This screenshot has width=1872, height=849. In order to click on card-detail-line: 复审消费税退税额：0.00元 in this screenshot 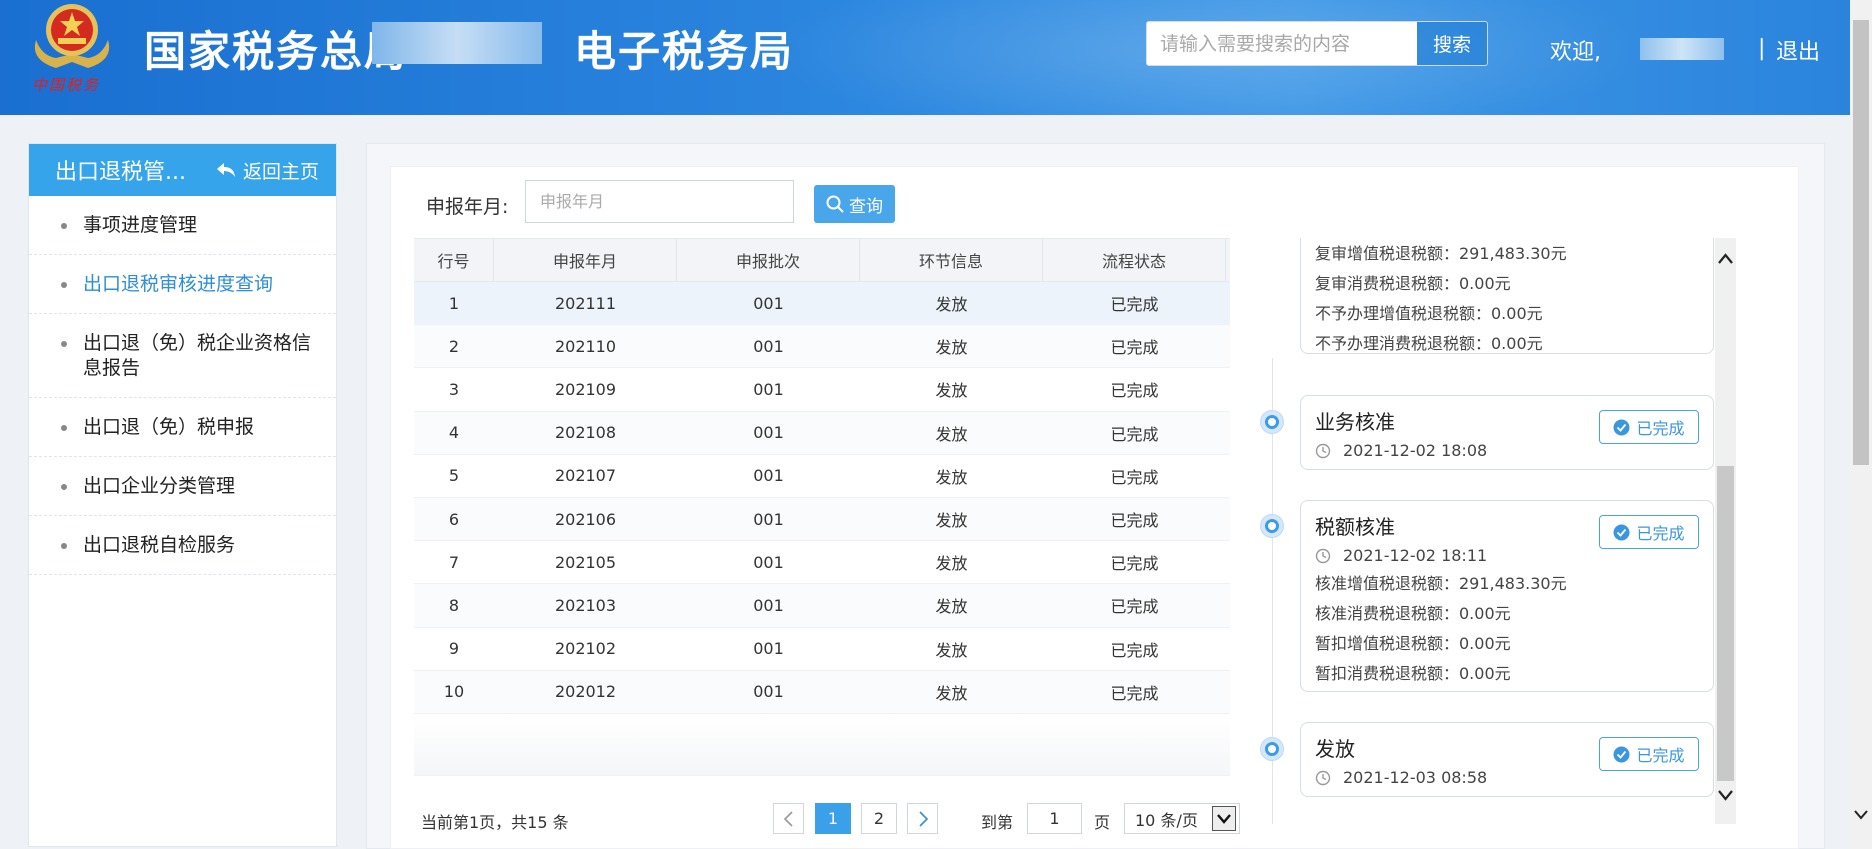, I will do `click(1413, 283)`.